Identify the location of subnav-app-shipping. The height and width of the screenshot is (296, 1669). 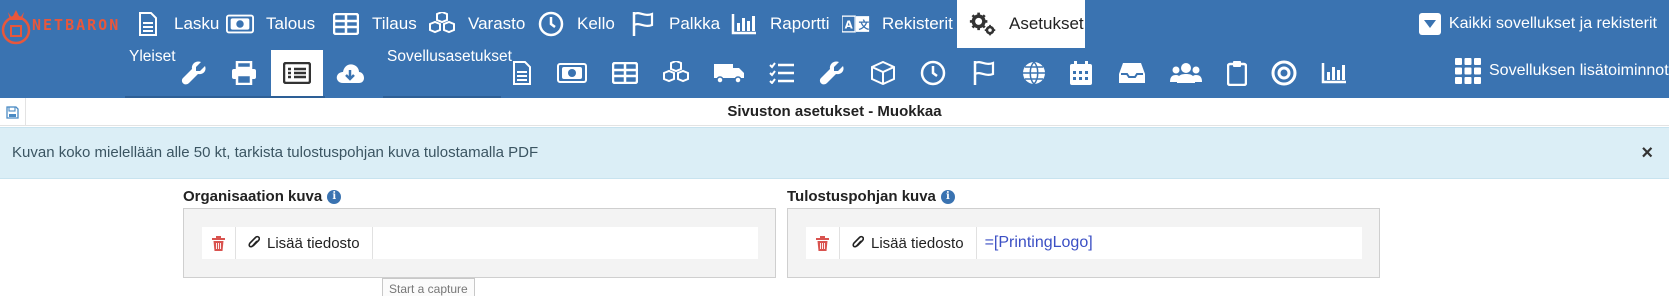
(729, 73).